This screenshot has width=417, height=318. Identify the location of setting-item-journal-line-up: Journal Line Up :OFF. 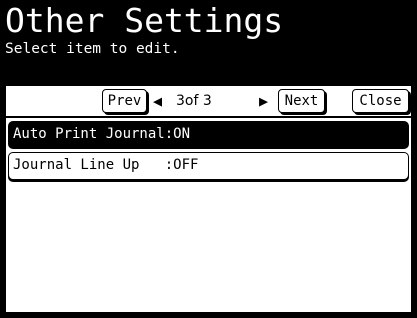
(208, 166).